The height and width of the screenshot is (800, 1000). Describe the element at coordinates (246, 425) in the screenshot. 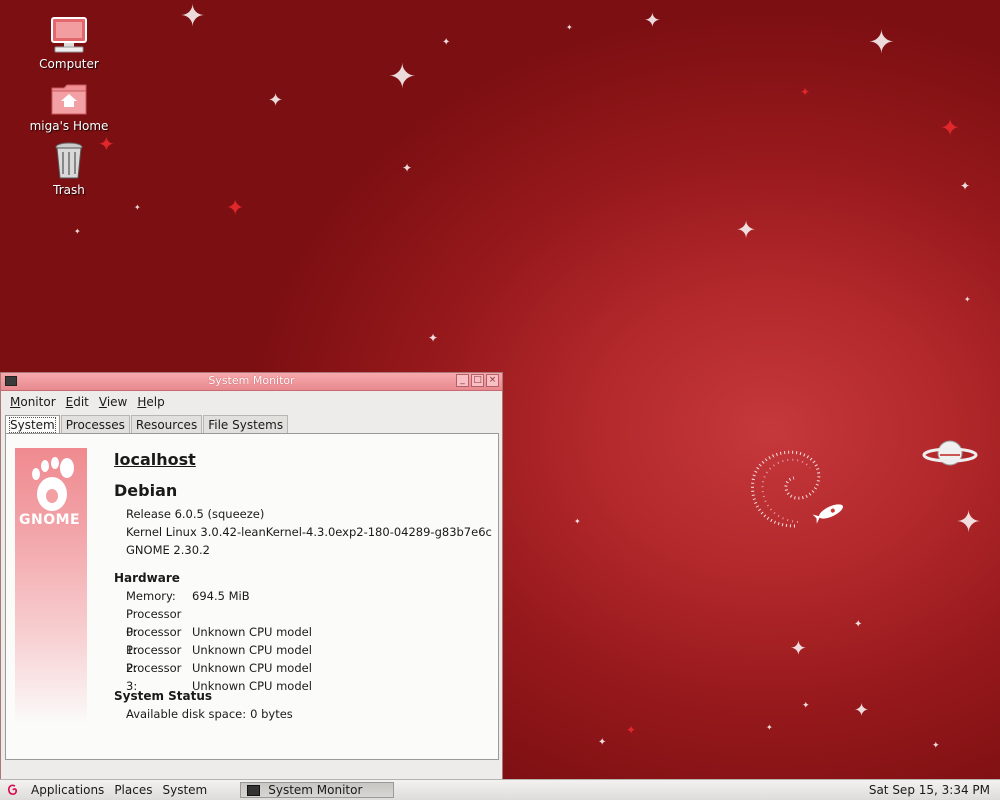

I see `tab-file-systems: File Systems` at that location.